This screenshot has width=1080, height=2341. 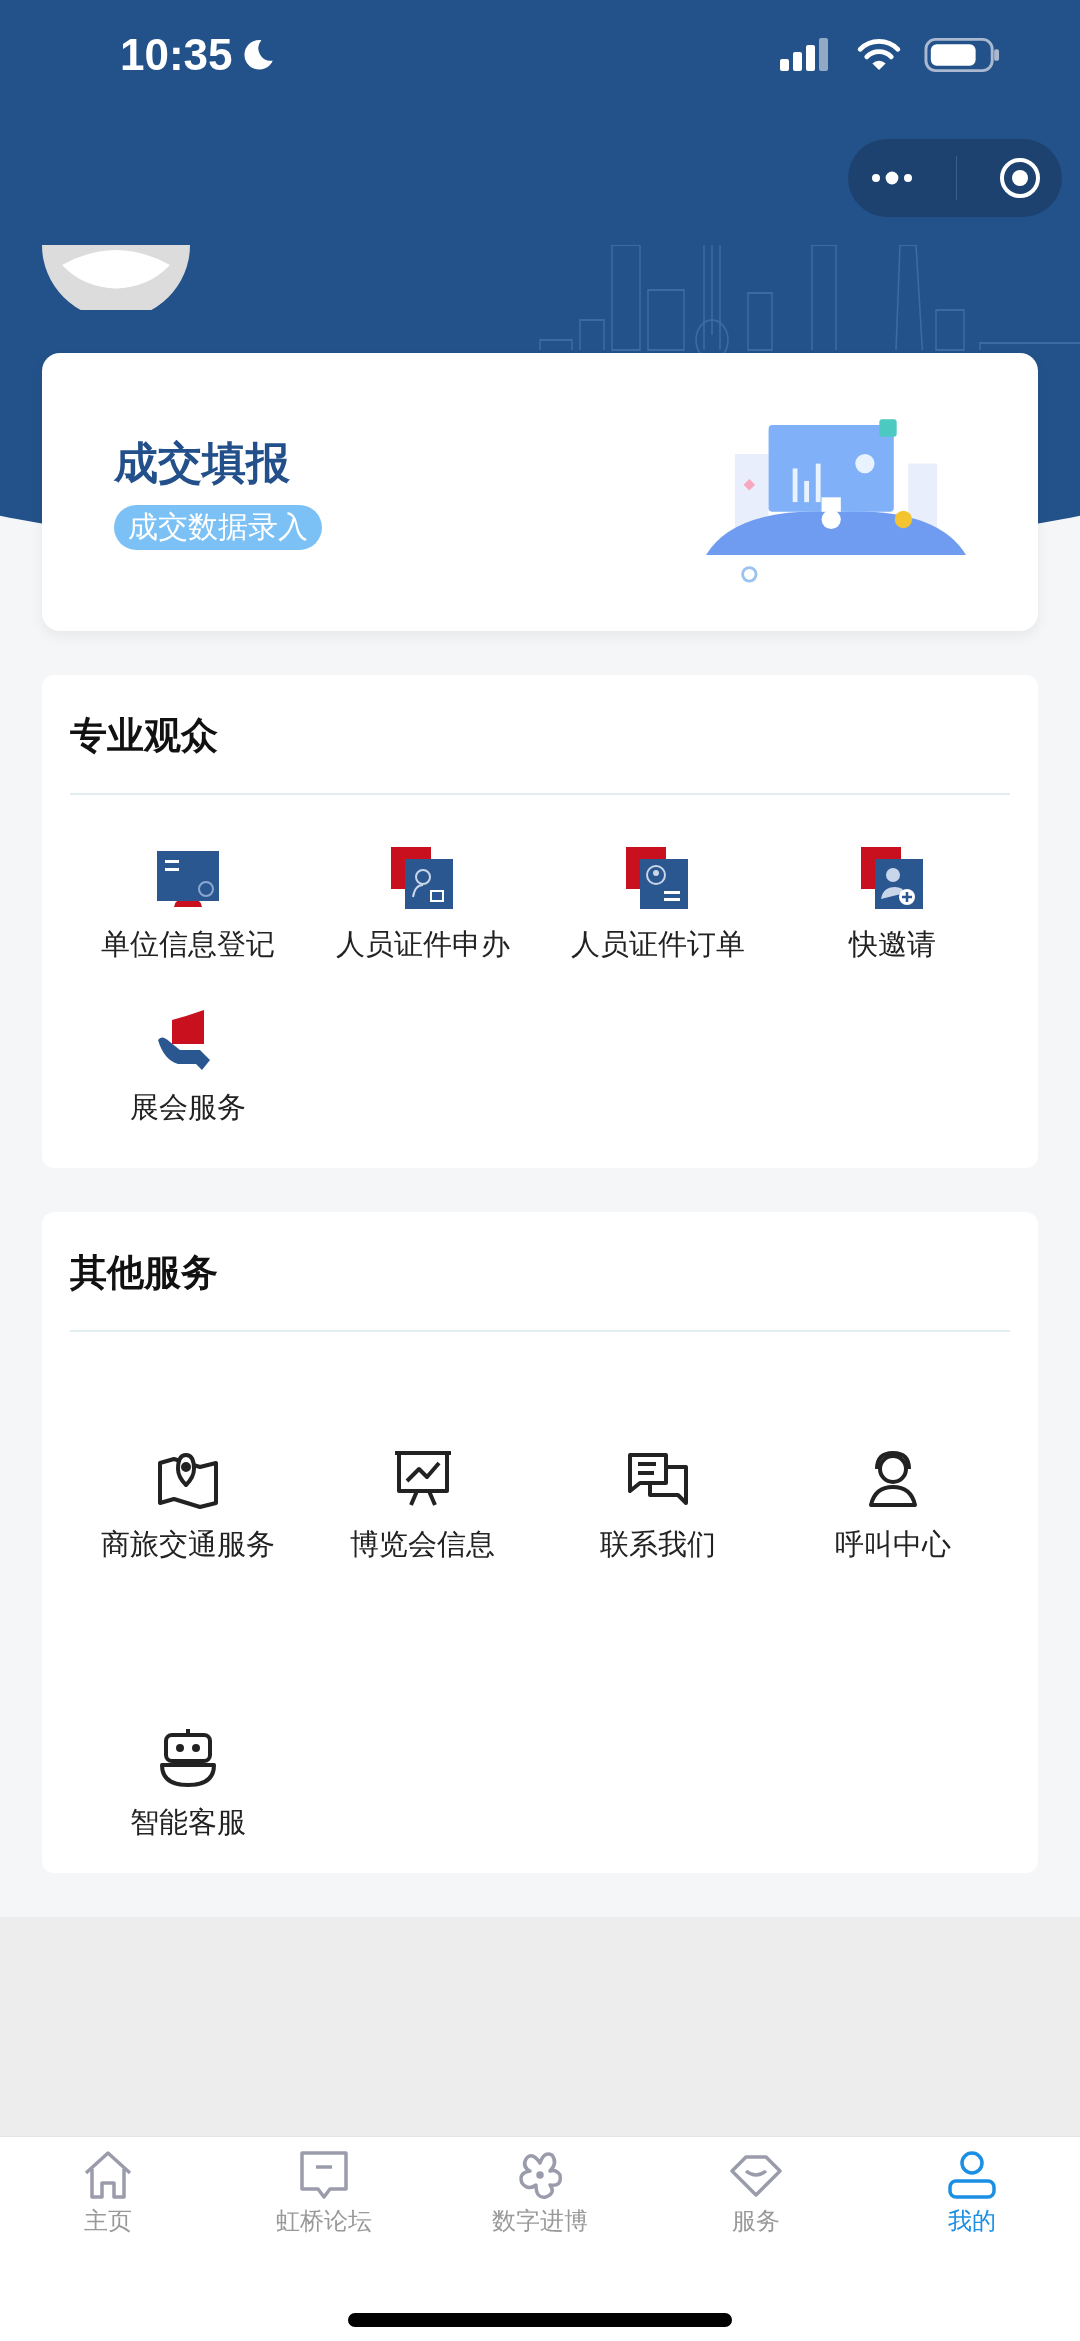 What do you see at coordinates (422, 1545) in the screenshot?
I see `service-label: 博览会信息` at bounding box center [422, 1545].